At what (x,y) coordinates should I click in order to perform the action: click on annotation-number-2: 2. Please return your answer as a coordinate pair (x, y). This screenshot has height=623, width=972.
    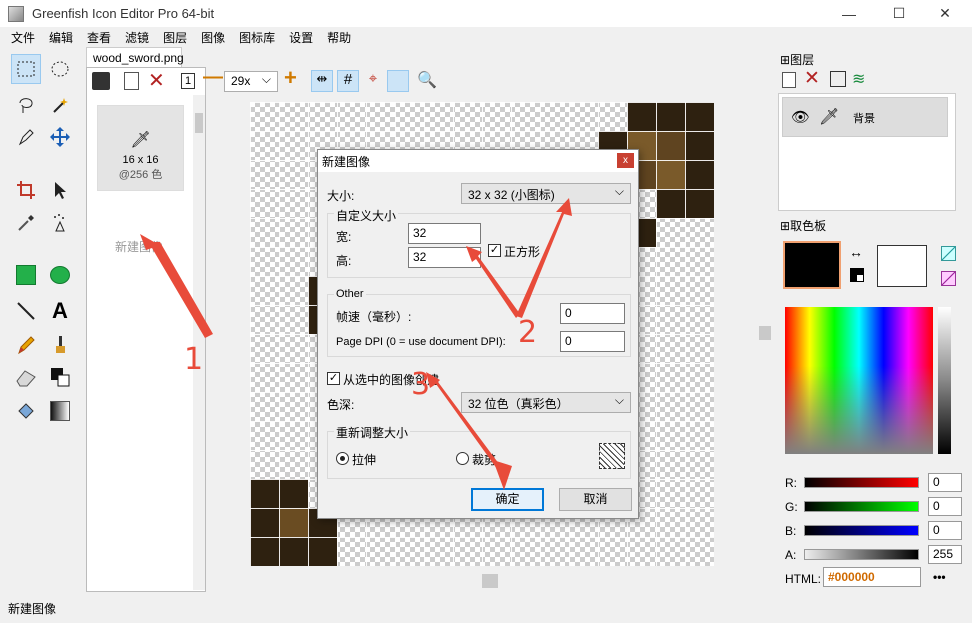
    Looking at the image, I should click on (528, 332).